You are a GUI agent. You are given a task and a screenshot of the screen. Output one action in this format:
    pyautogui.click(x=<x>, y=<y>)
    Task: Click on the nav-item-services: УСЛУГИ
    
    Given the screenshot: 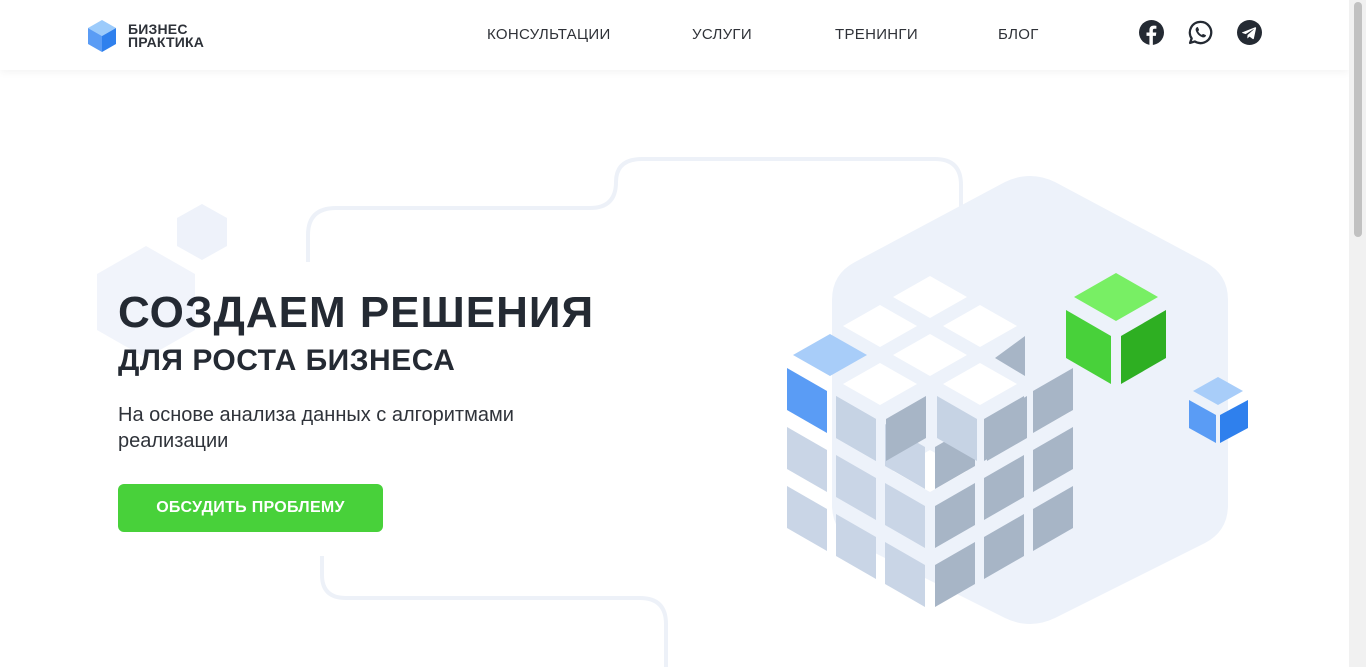 What is the action you would take?
    pyautogui.click(x=722, y=34)
    